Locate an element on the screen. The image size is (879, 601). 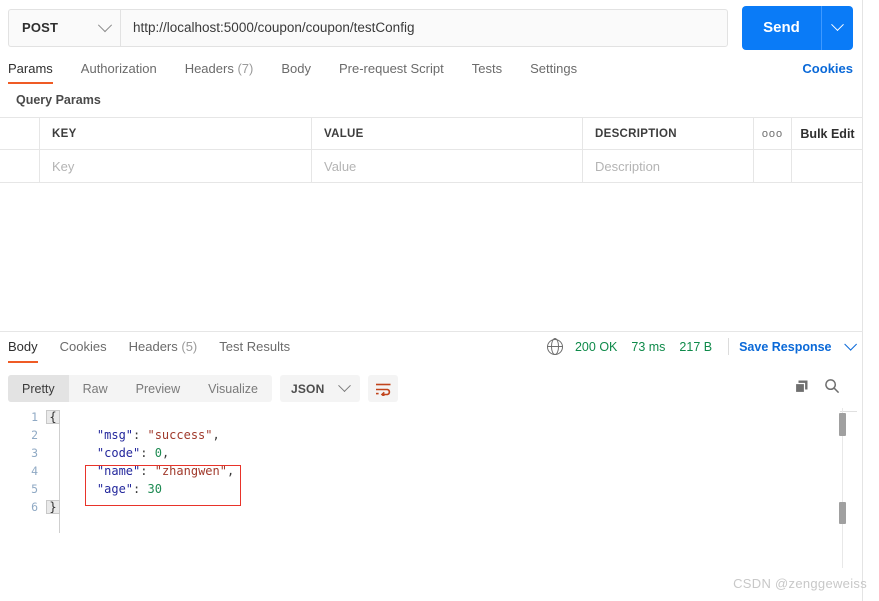
tab-label: Body is located at coordinates (23, 346).